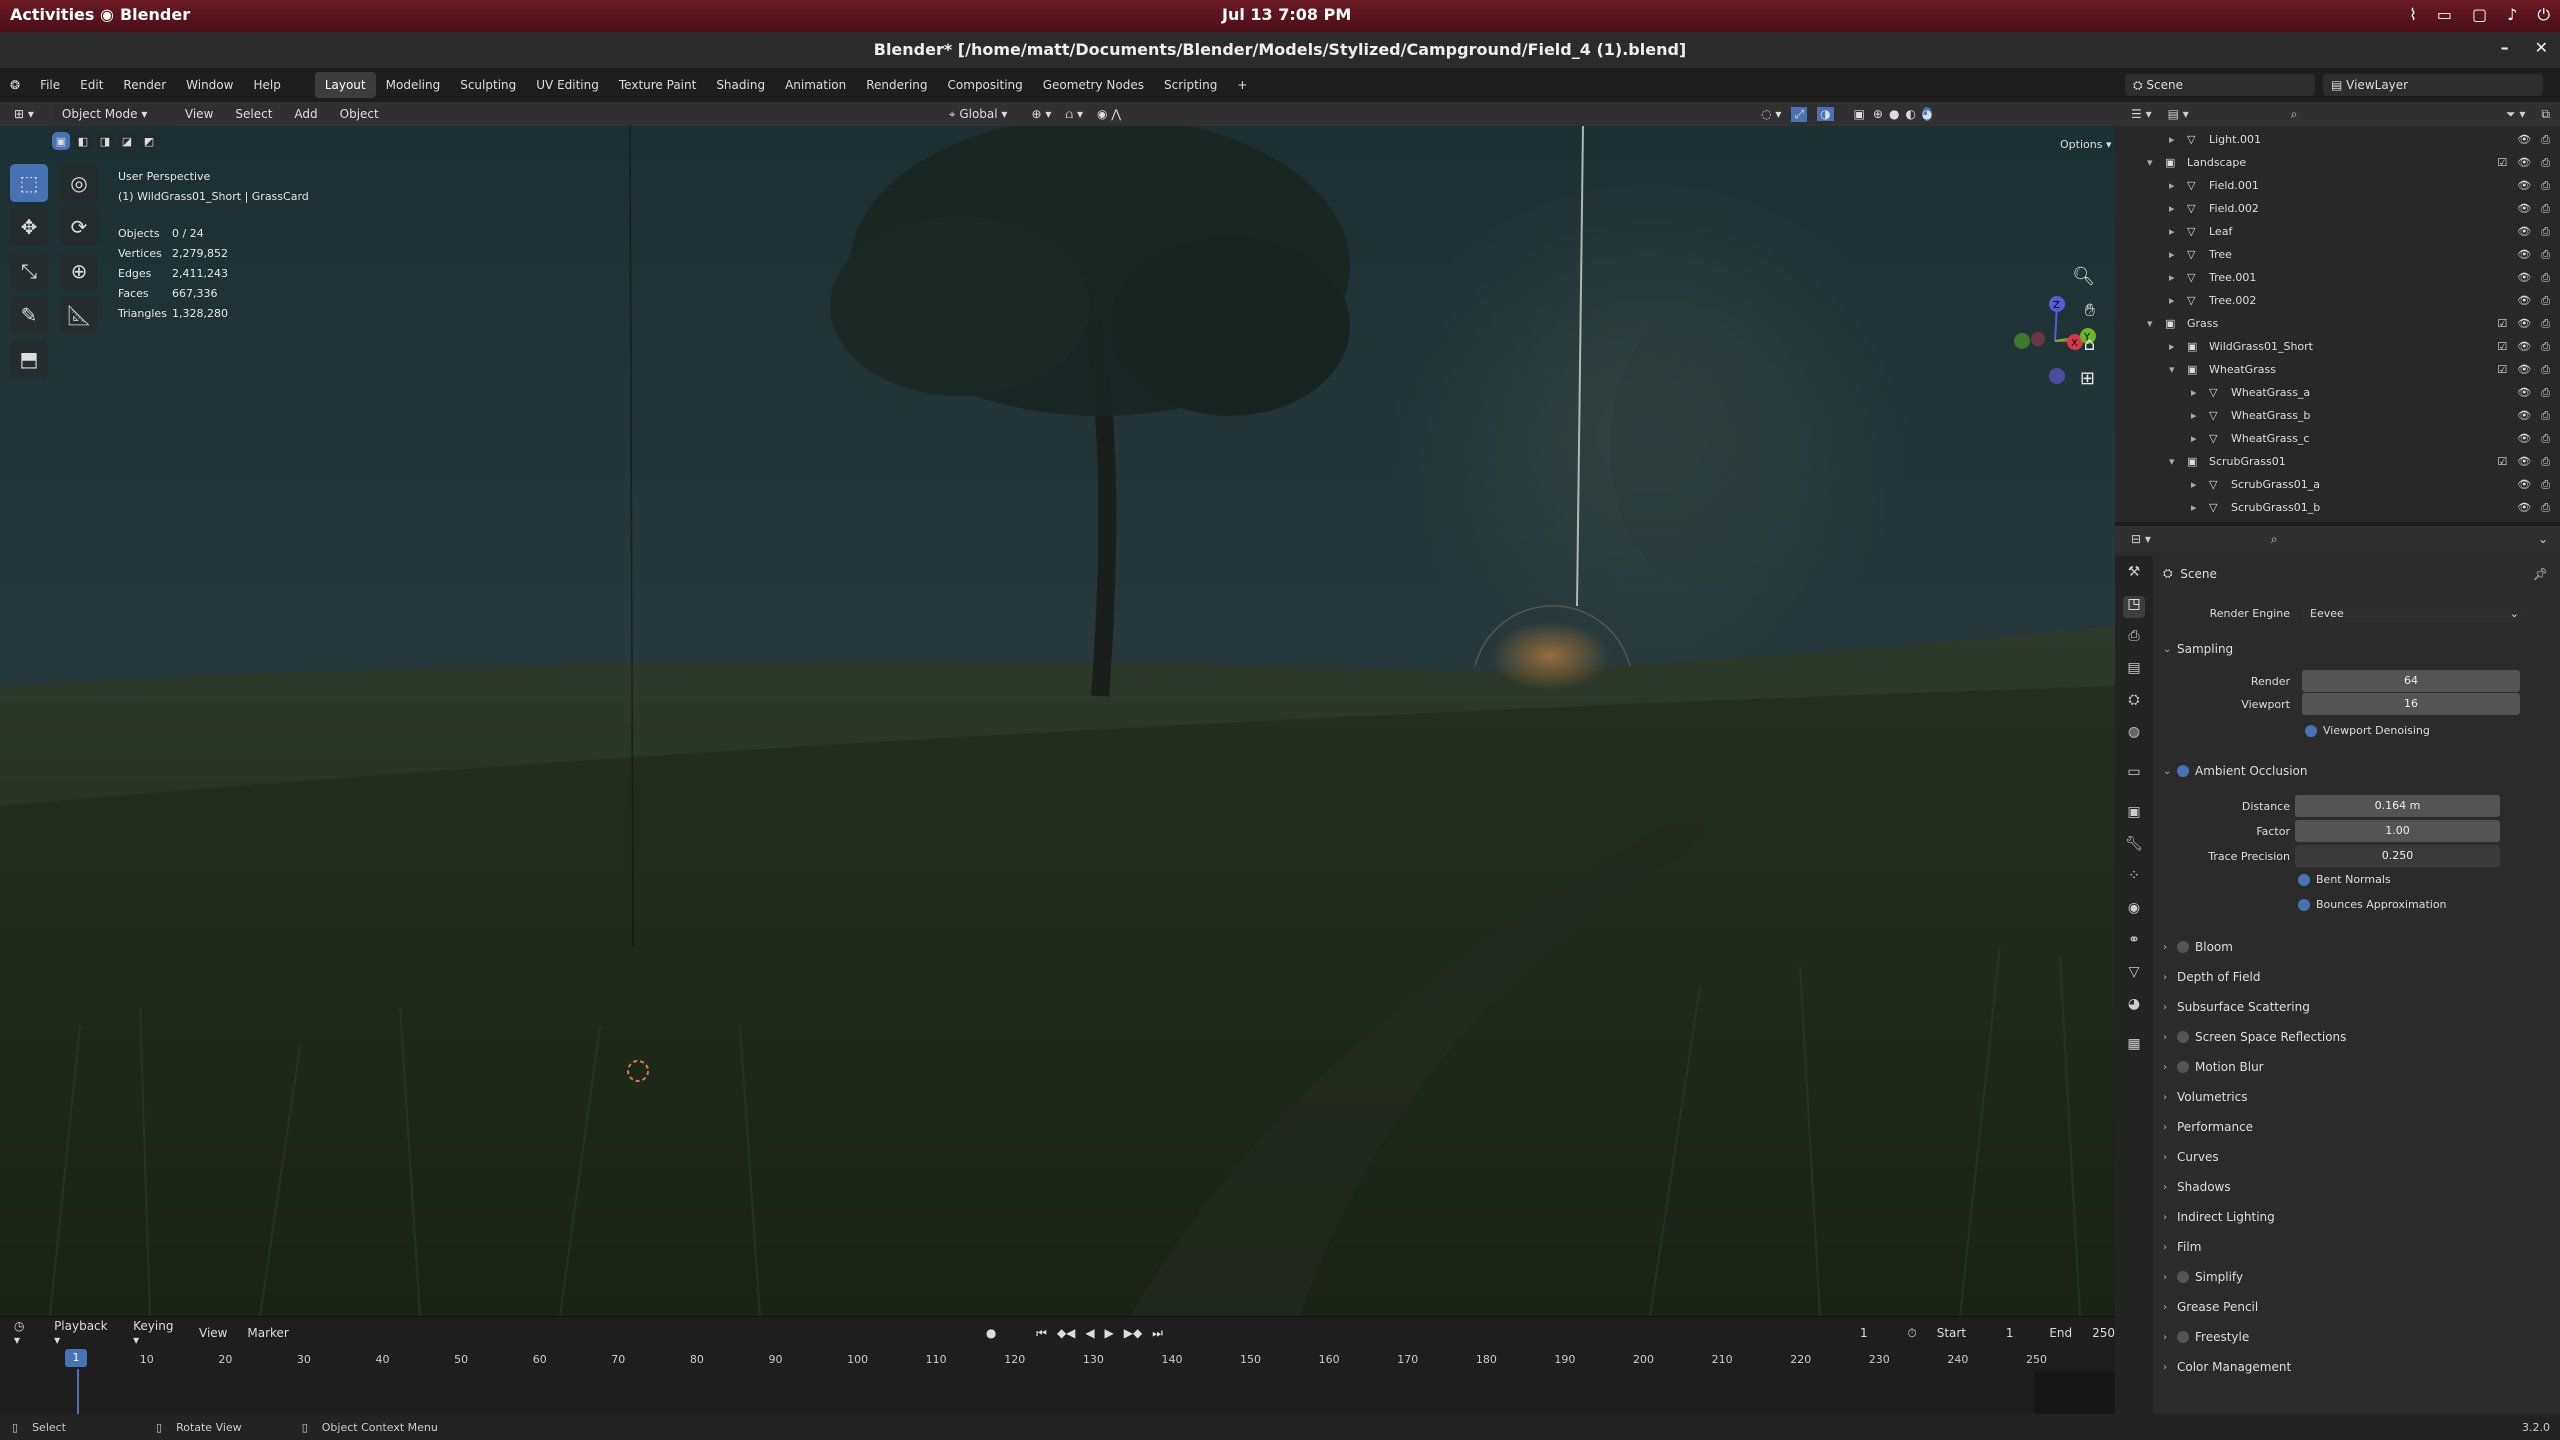  I want to click on viewport-samples-field: 16, so click(2411, 704).